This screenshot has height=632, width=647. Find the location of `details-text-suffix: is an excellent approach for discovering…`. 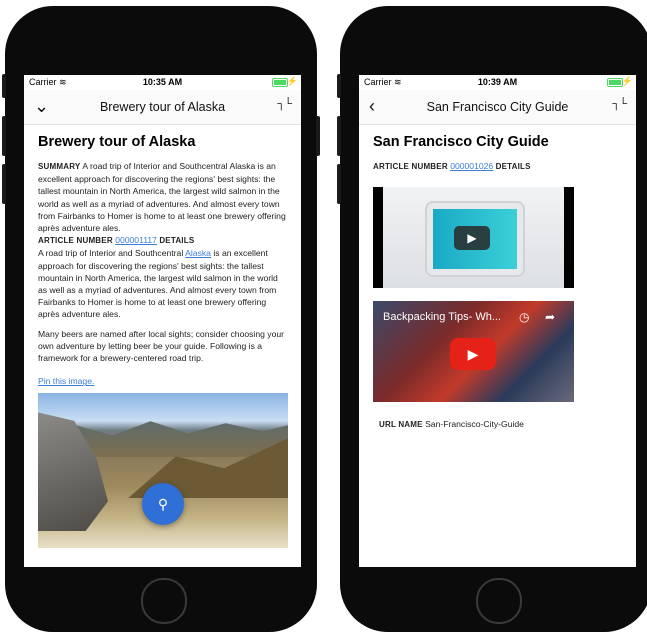

details-text-suffix: is an excellent approach for discovering… is located at coordinates (158, 284).